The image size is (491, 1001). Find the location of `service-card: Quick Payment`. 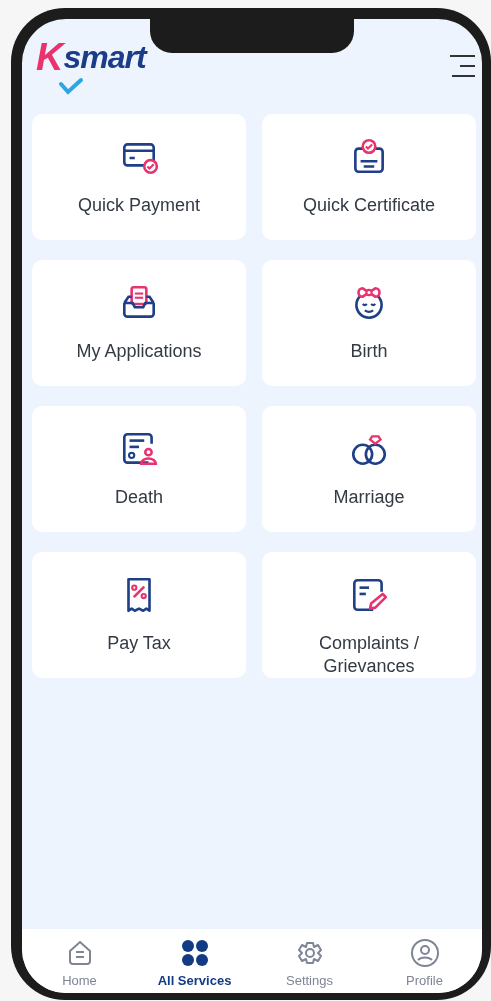

service-card: Quick Payment is located at coordinates (139, 177).